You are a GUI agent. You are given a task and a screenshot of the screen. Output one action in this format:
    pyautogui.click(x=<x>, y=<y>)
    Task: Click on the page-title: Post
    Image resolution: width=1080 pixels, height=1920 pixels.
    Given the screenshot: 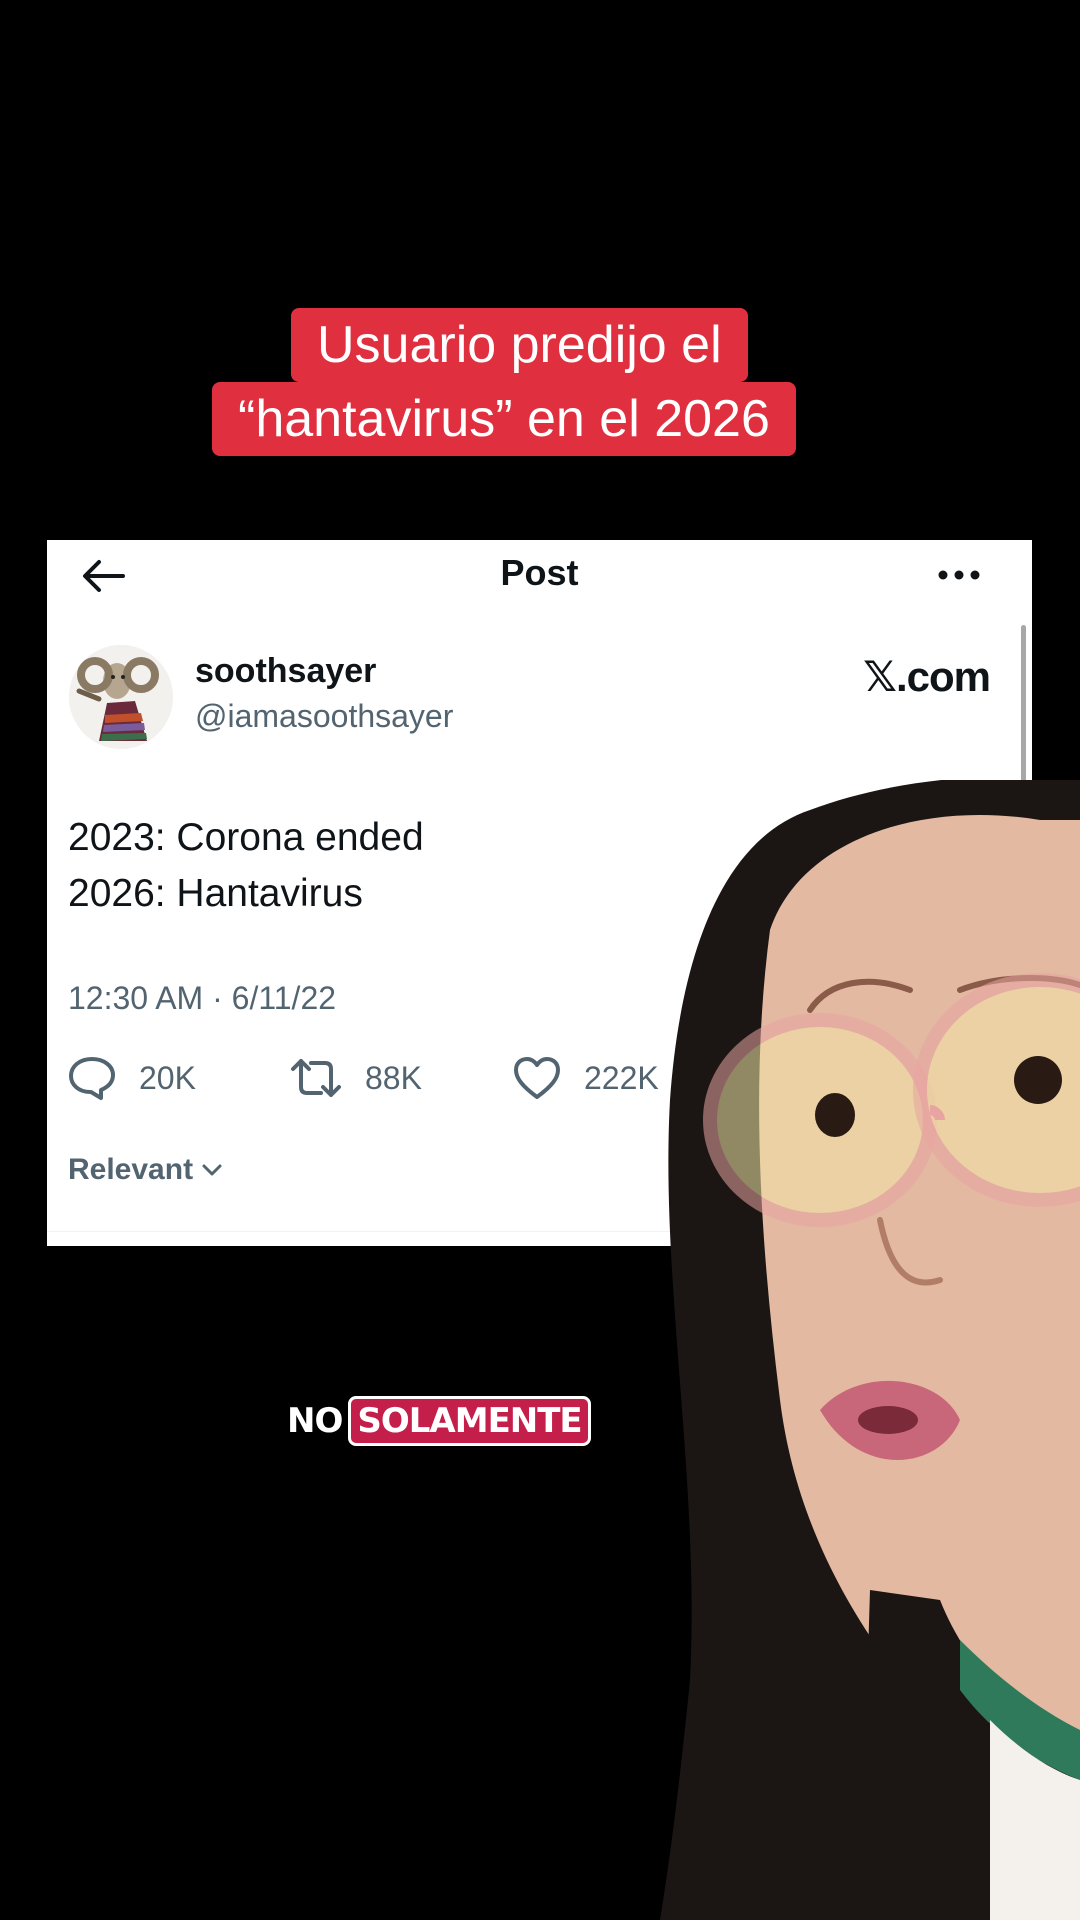 What is the action you would take?
    pyautogui.click(x=539, y=572)
    